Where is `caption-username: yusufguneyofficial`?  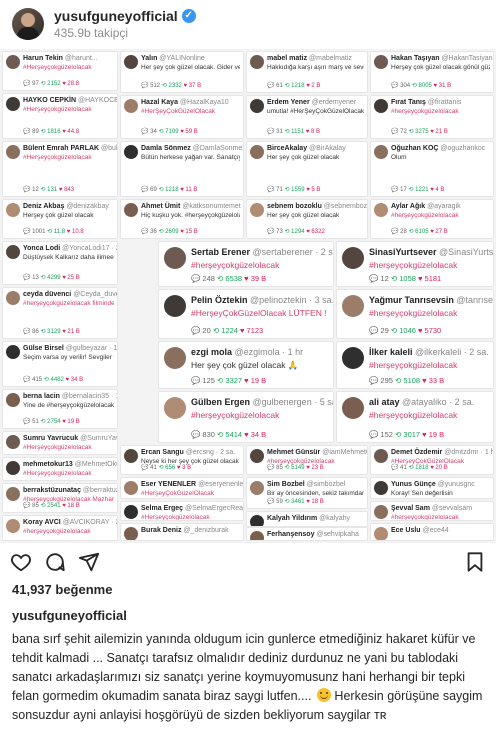
caption-username: yusufguneyofficial is located at coordinates (69, 615).